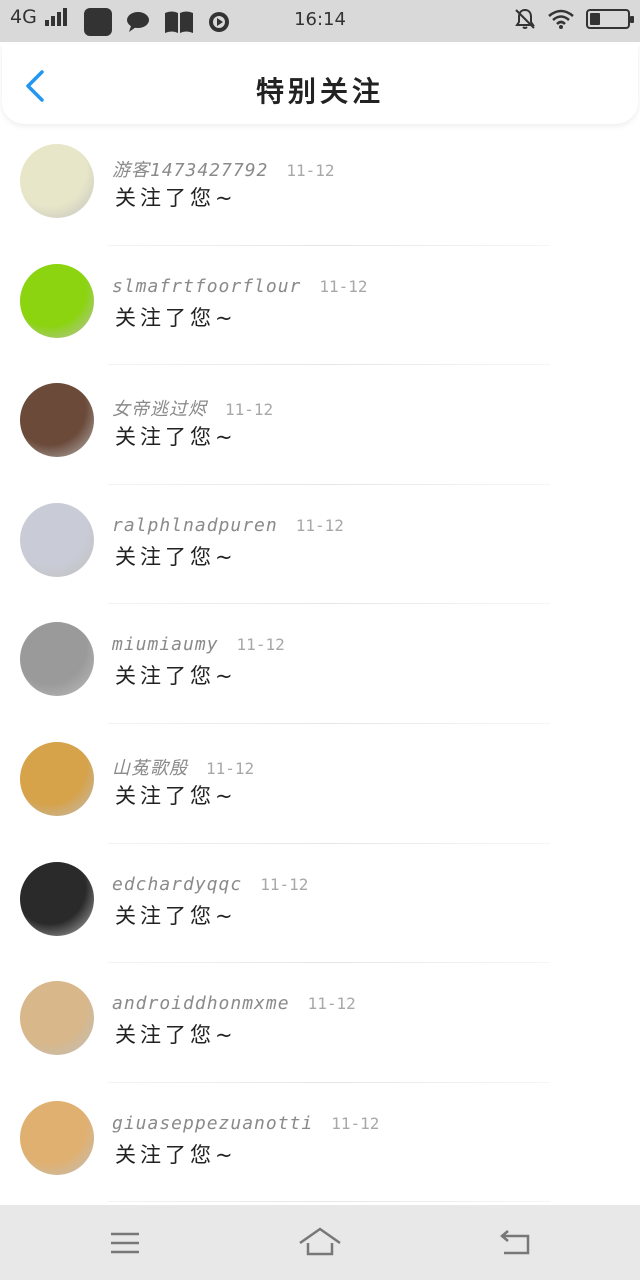 The image size is (640, 1280). Describe the element at coordinates (195, 525) in the screenshot. I see `username: ralphlnadpuren` at that location.